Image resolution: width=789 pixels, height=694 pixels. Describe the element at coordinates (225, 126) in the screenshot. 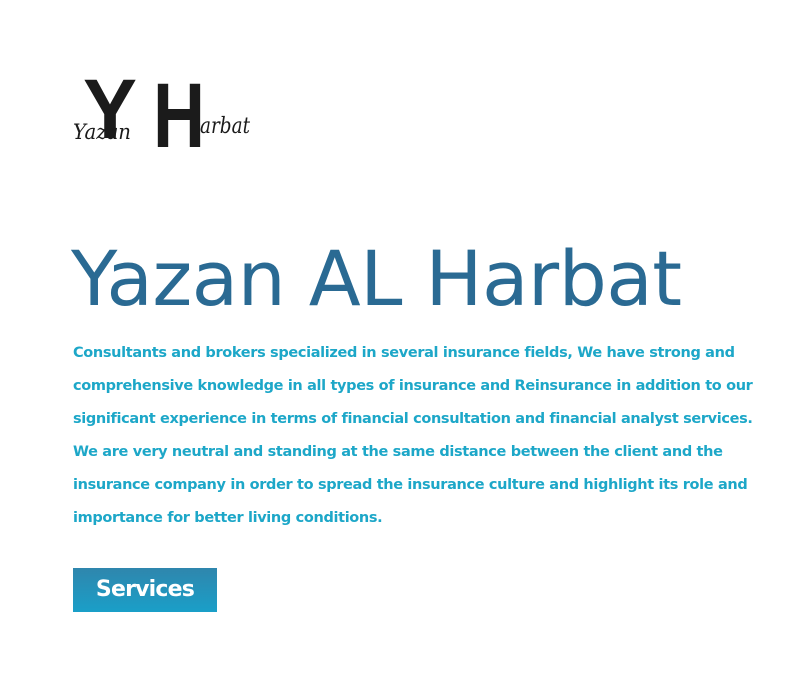

I see `logo-surname: arbat` at that location.